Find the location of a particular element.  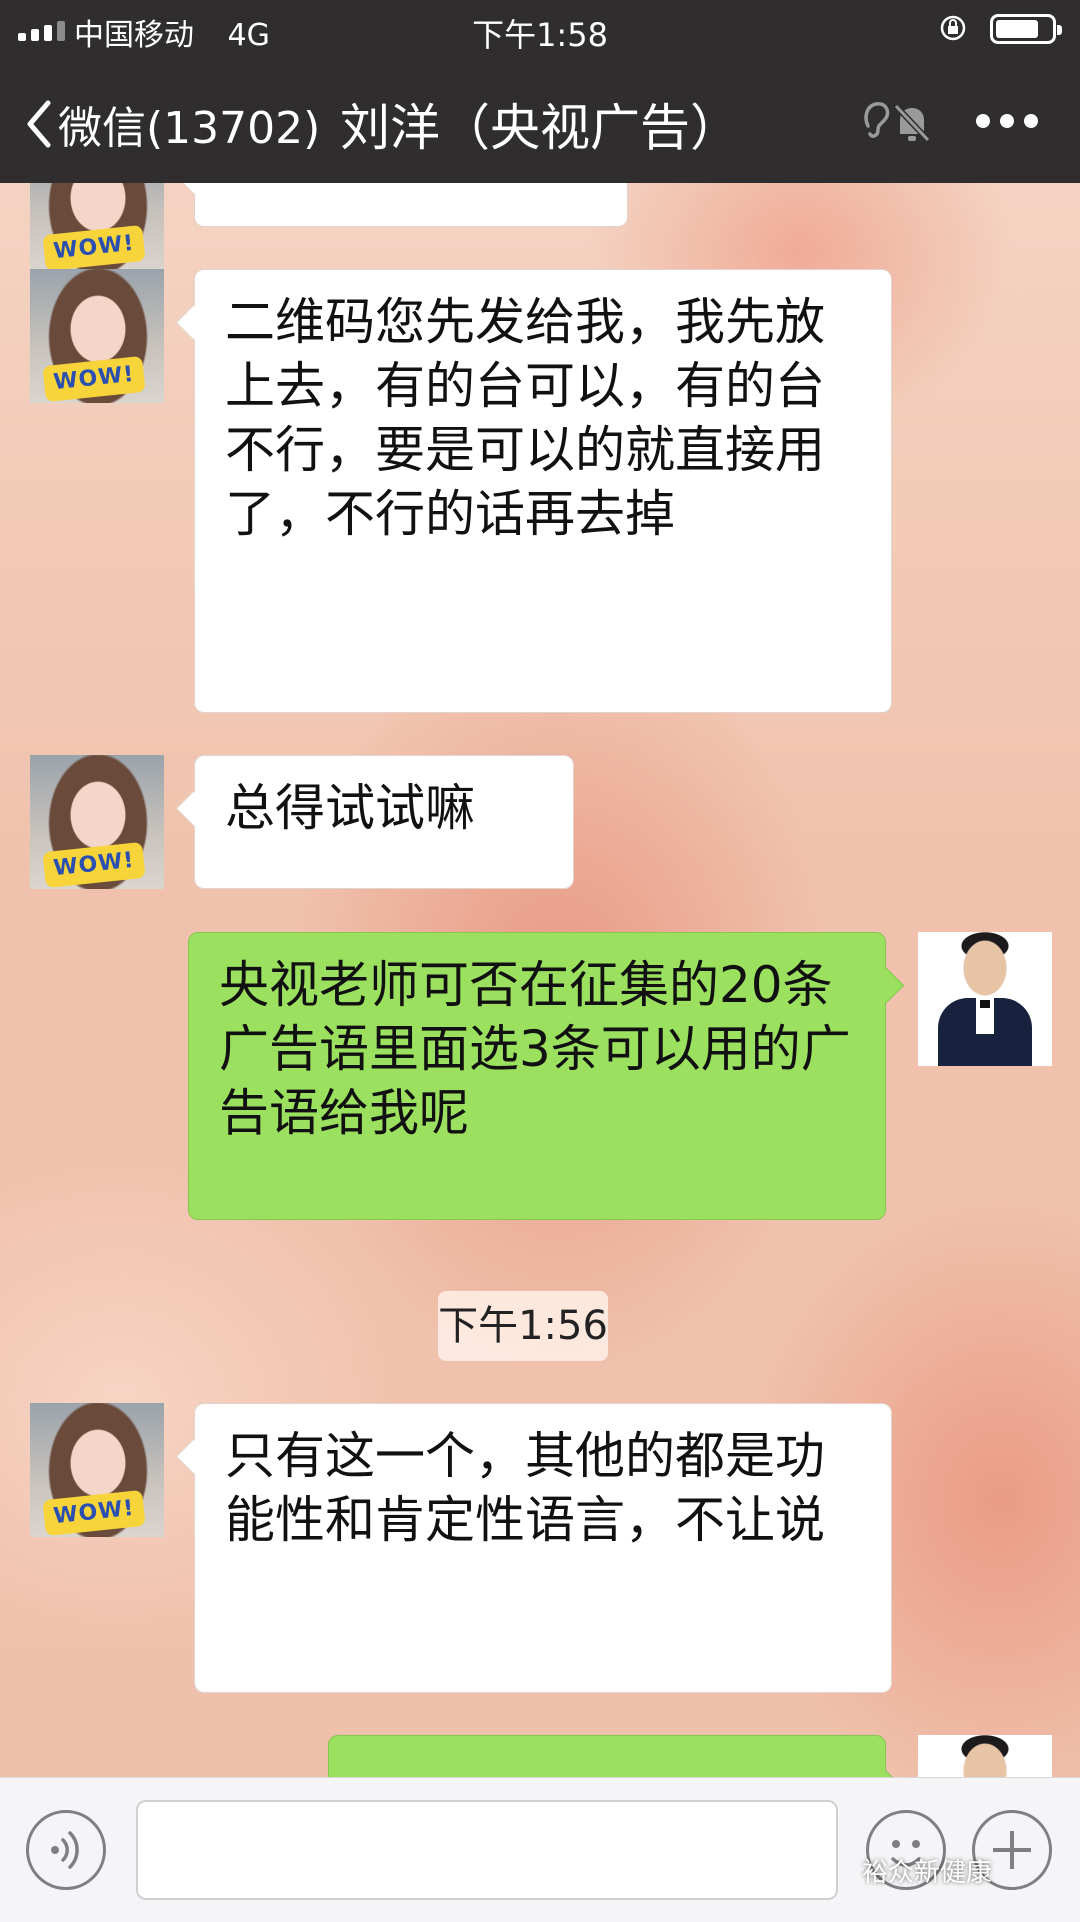

more-button is located at coordinates (1007, 121).